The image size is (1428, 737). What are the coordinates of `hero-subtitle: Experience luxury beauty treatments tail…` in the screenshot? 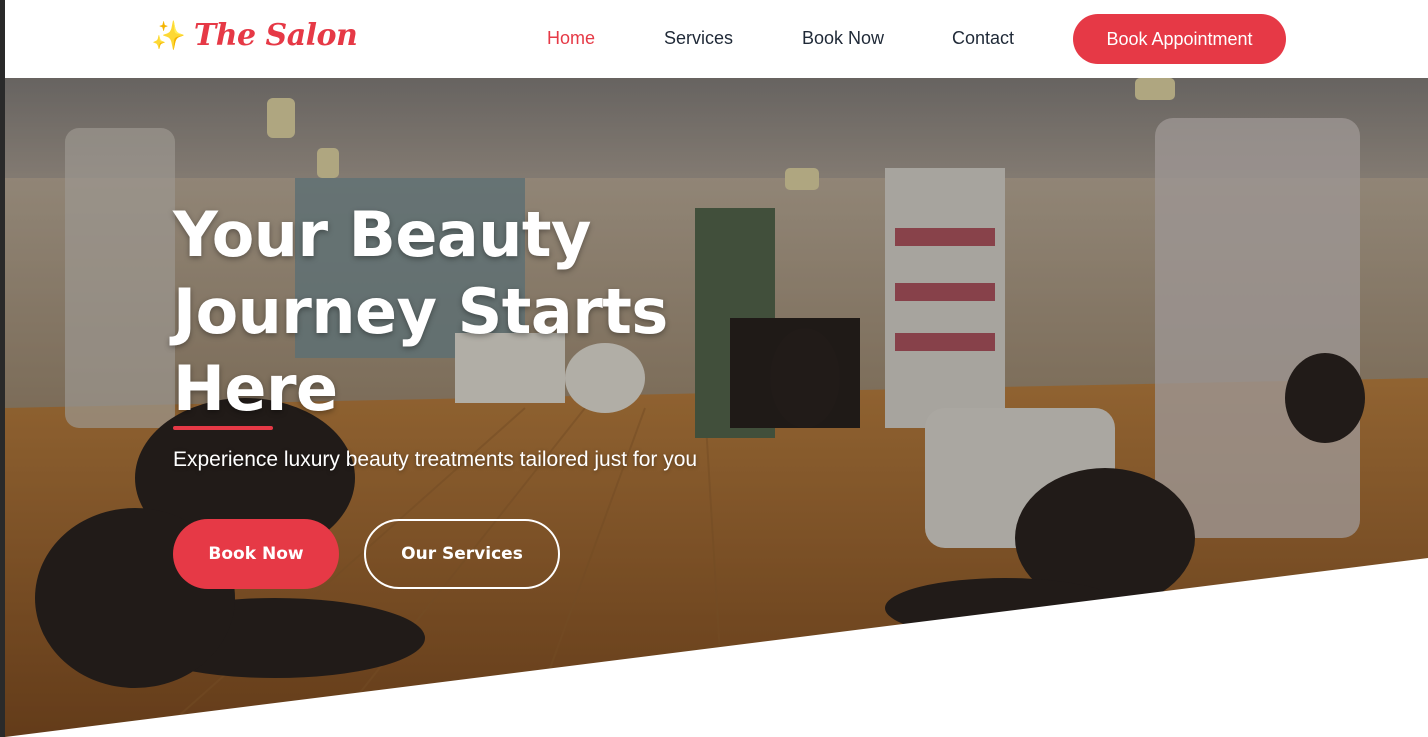 It's located at (435, 459).